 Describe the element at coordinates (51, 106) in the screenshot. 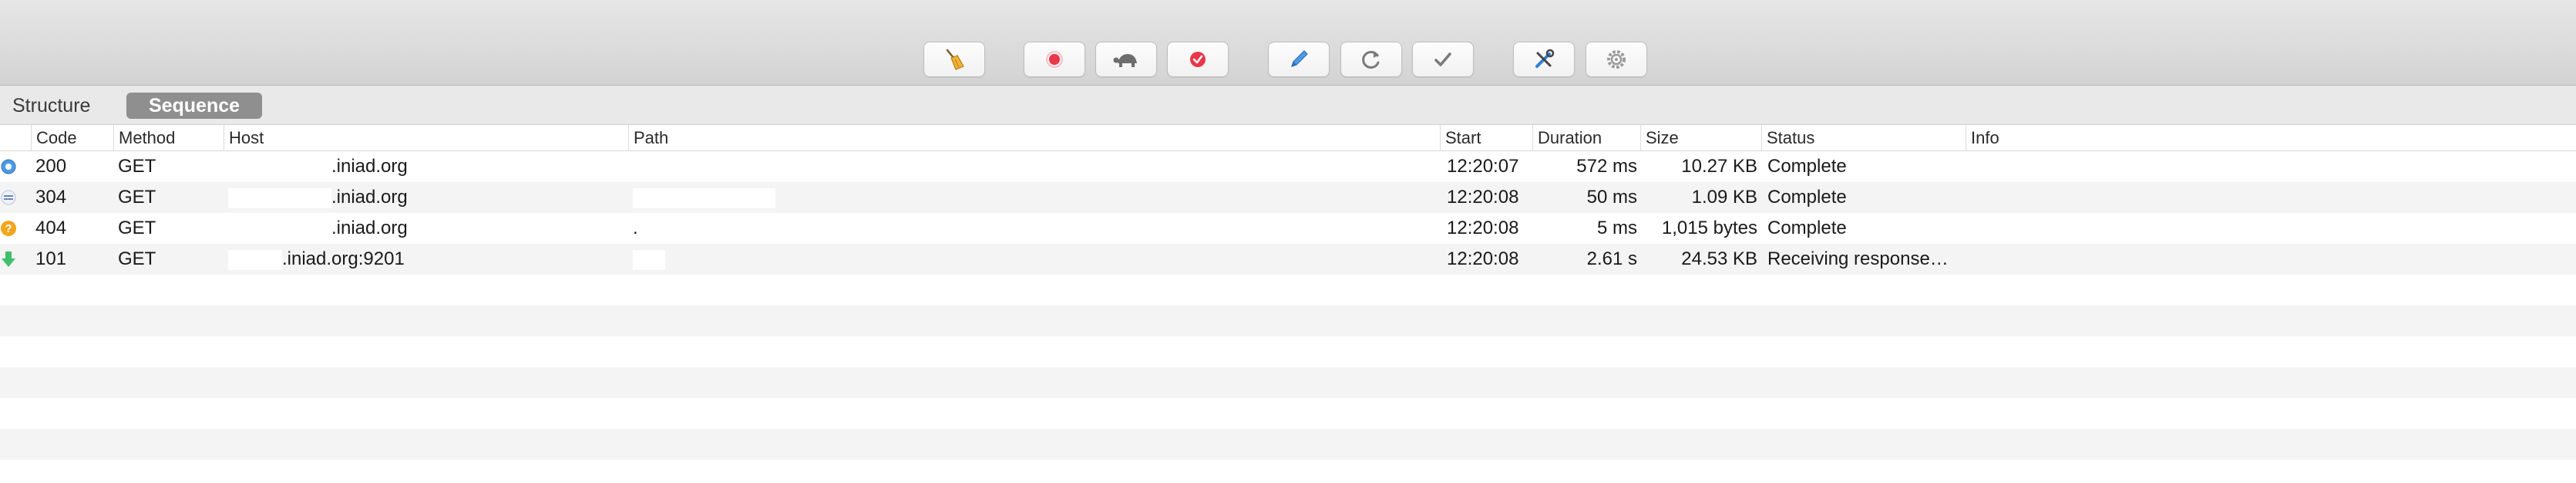

I see `tab-structure: Structure` at that location.